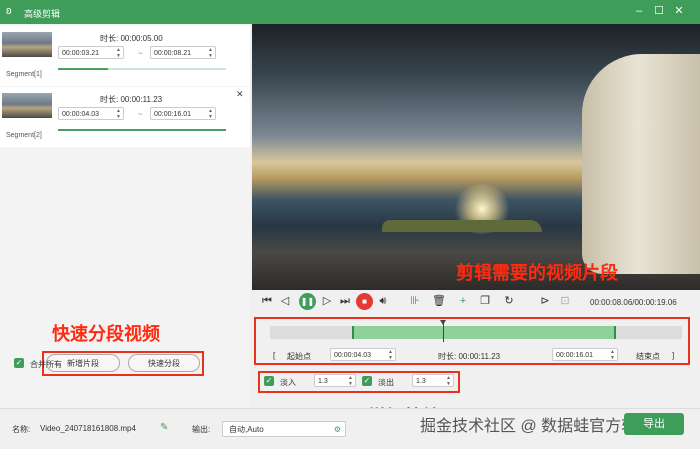 Image resolution: width=700 pixels, height=449 pixels. What do you see at coordinates (463, 301) in the screenshot?
I see `add-icon: +` at bounding box center [463, 301].